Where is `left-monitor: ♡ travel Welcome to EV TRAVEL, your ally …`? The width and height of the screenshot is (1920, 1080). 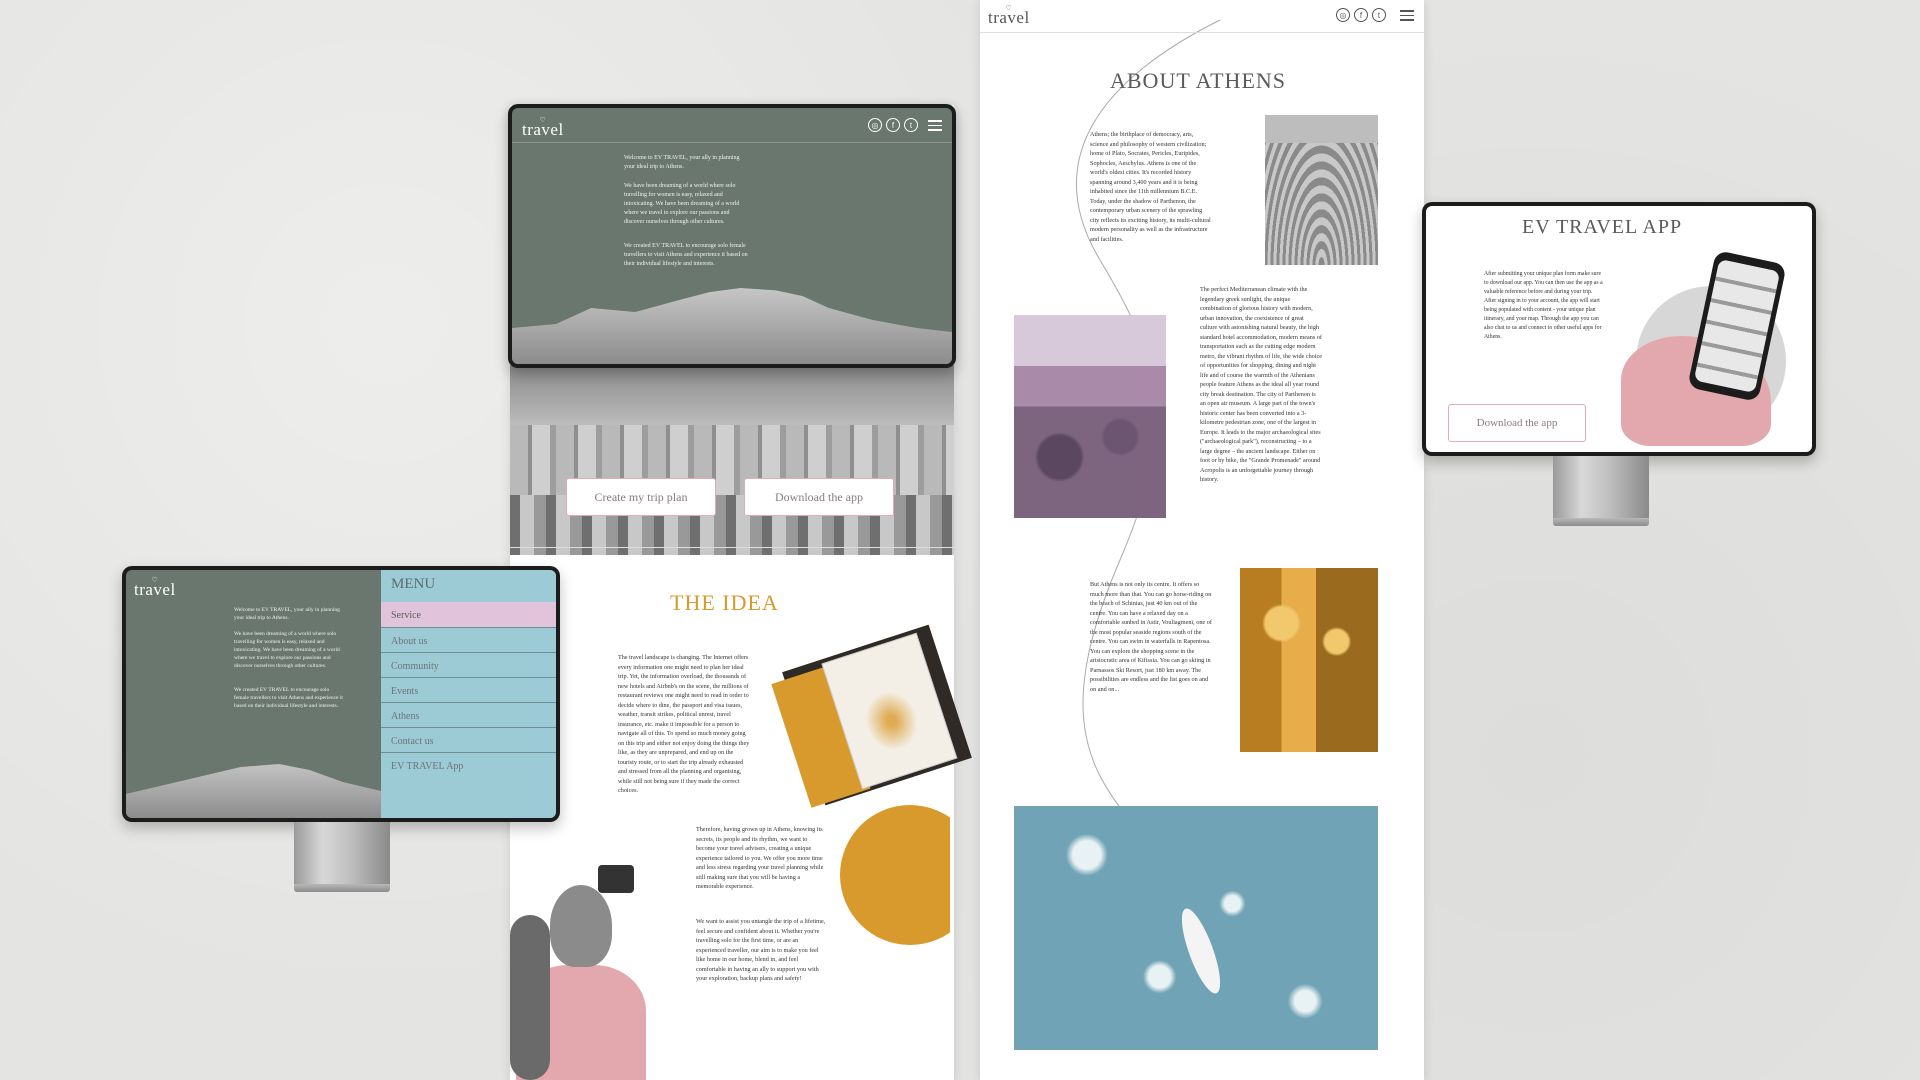
left-monitor: ♡ travel Welcome to EV TRAVEL, your ally … is located at coordinates (341, 694).